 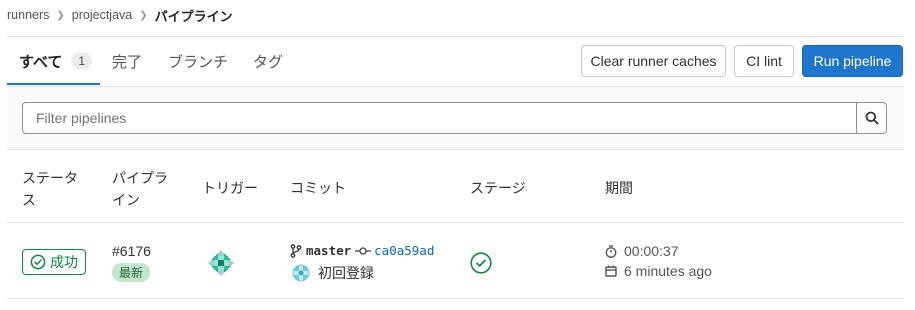 I want to click on commit-ref: master ca0a59ad, so click(x=362, y=250).